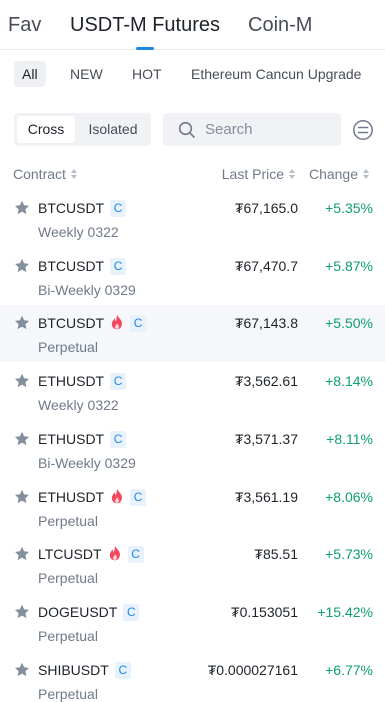  I want to click on active-tab-indicator, so click(145, 48).